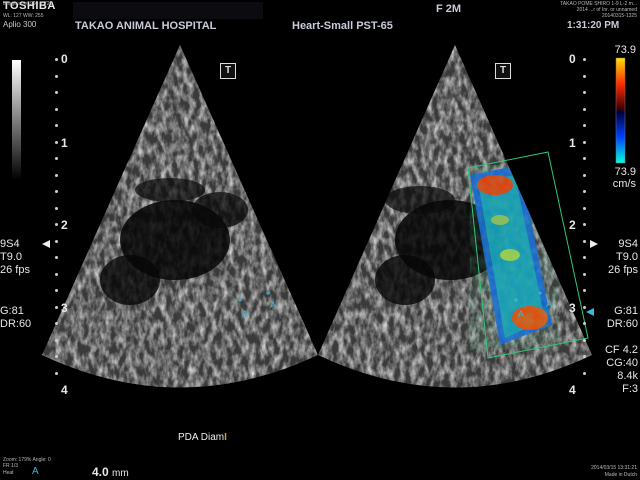 This screenshot has height=480, width=640. What do you see at coordinates (628, 244) in the screenshot?
I see `param-probe-right: 9S4` at bounding box center [628, 244].